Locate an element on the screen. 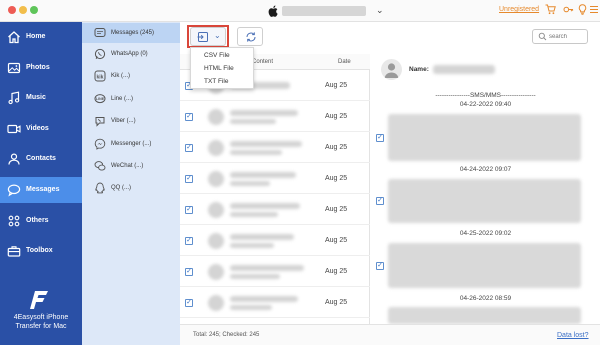 The image size is (600, 345). kik-icon: kik is located at coordinates (100, 76).